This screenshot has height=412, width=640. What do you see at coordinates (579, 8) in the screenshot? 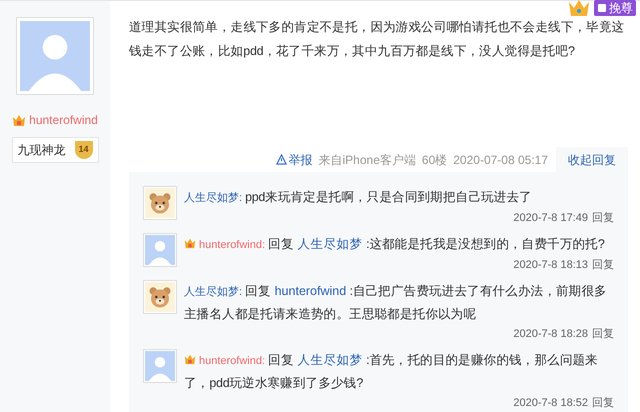
I see `crown-icon` at bounding box center [579, 8].